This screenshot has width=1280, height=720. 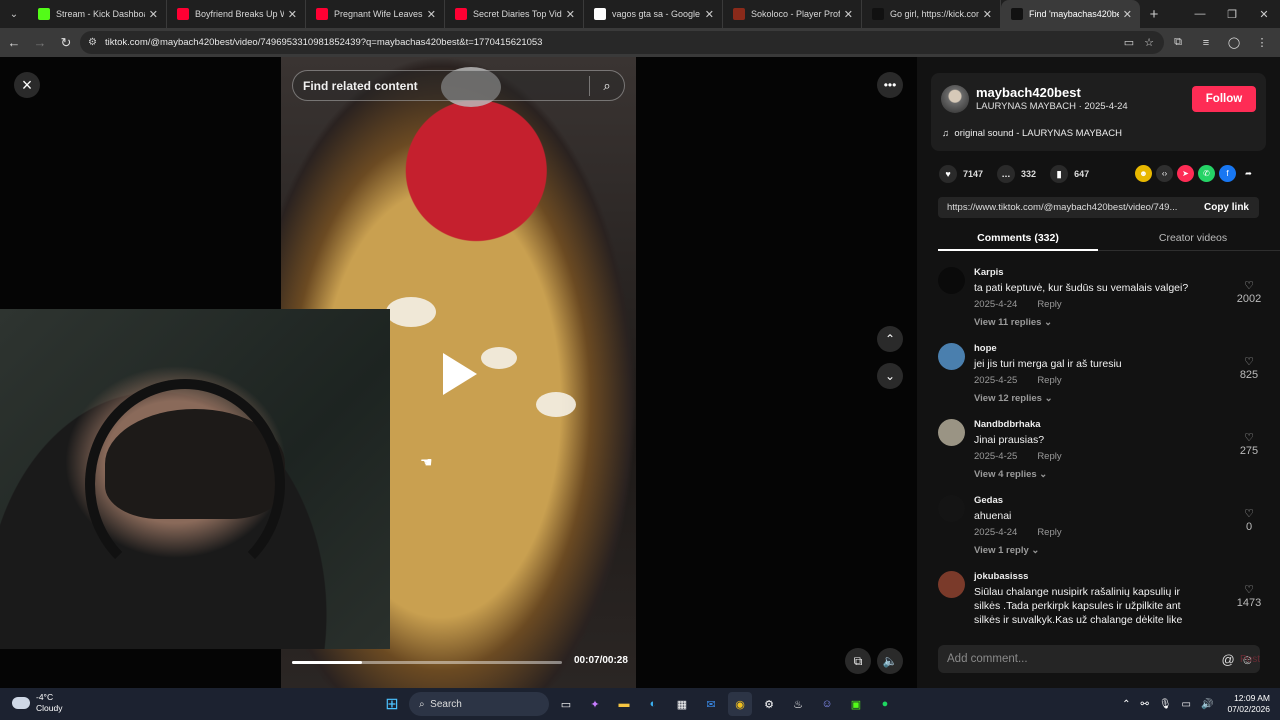 What do you see at coordinates (1013, 398) in the screenshot?
I see `view-replies-button: View 12 replies ⌄` at bounding box center [1013, 398].